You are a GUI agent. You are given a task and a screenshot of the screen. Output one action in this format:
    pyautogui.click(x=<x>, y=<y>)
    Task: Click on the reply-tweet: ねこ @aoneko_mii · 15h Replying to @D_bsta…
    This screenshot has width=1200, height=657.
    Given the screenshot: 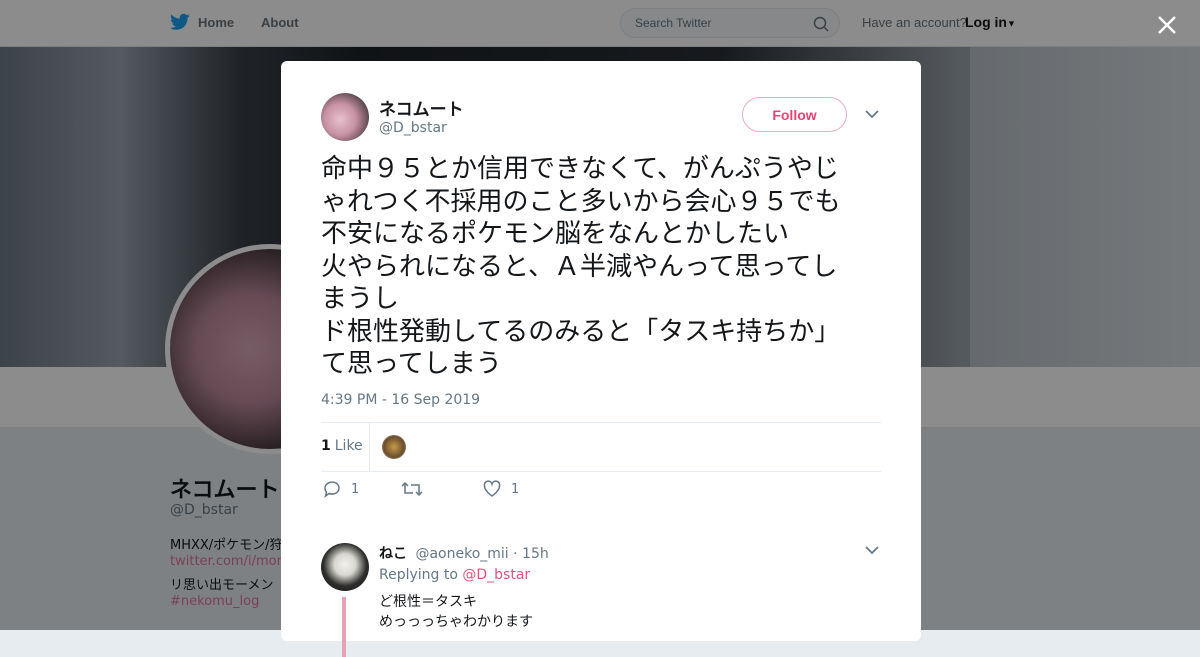 What is the action you would take?
    pyautogui.click(x=601, y=599)
    